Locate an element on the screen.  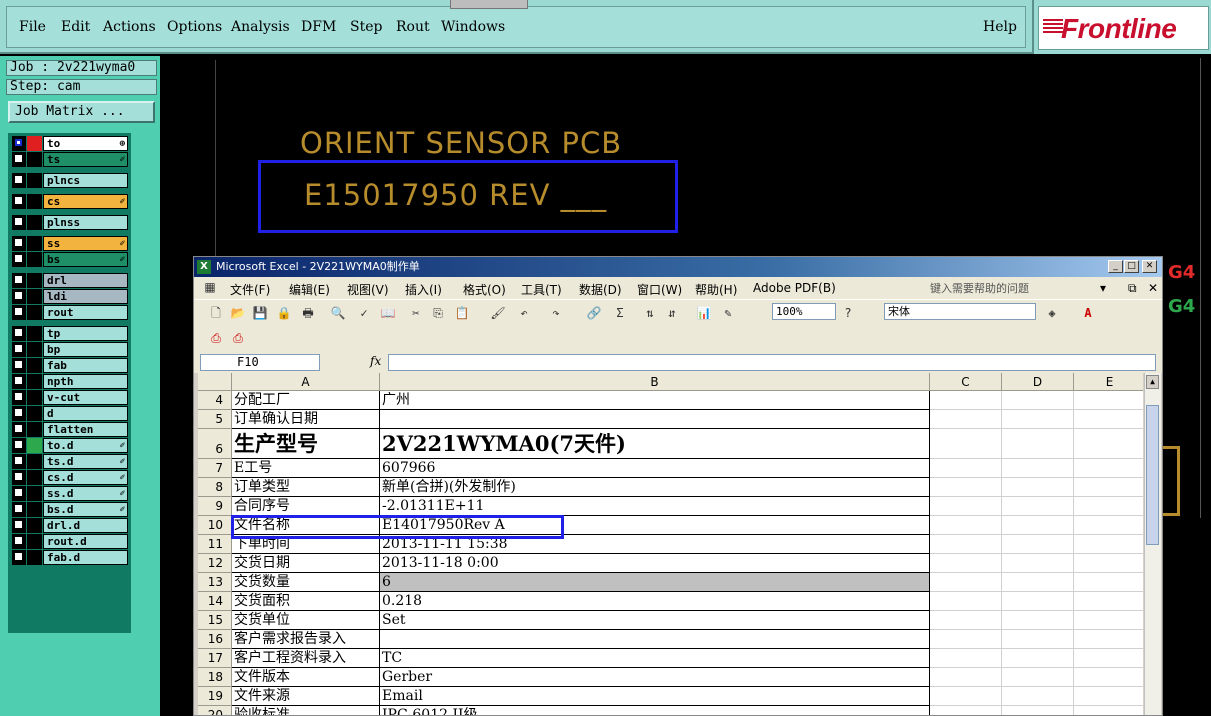
close-button: ✕ is located at coordinates (1149, 266).